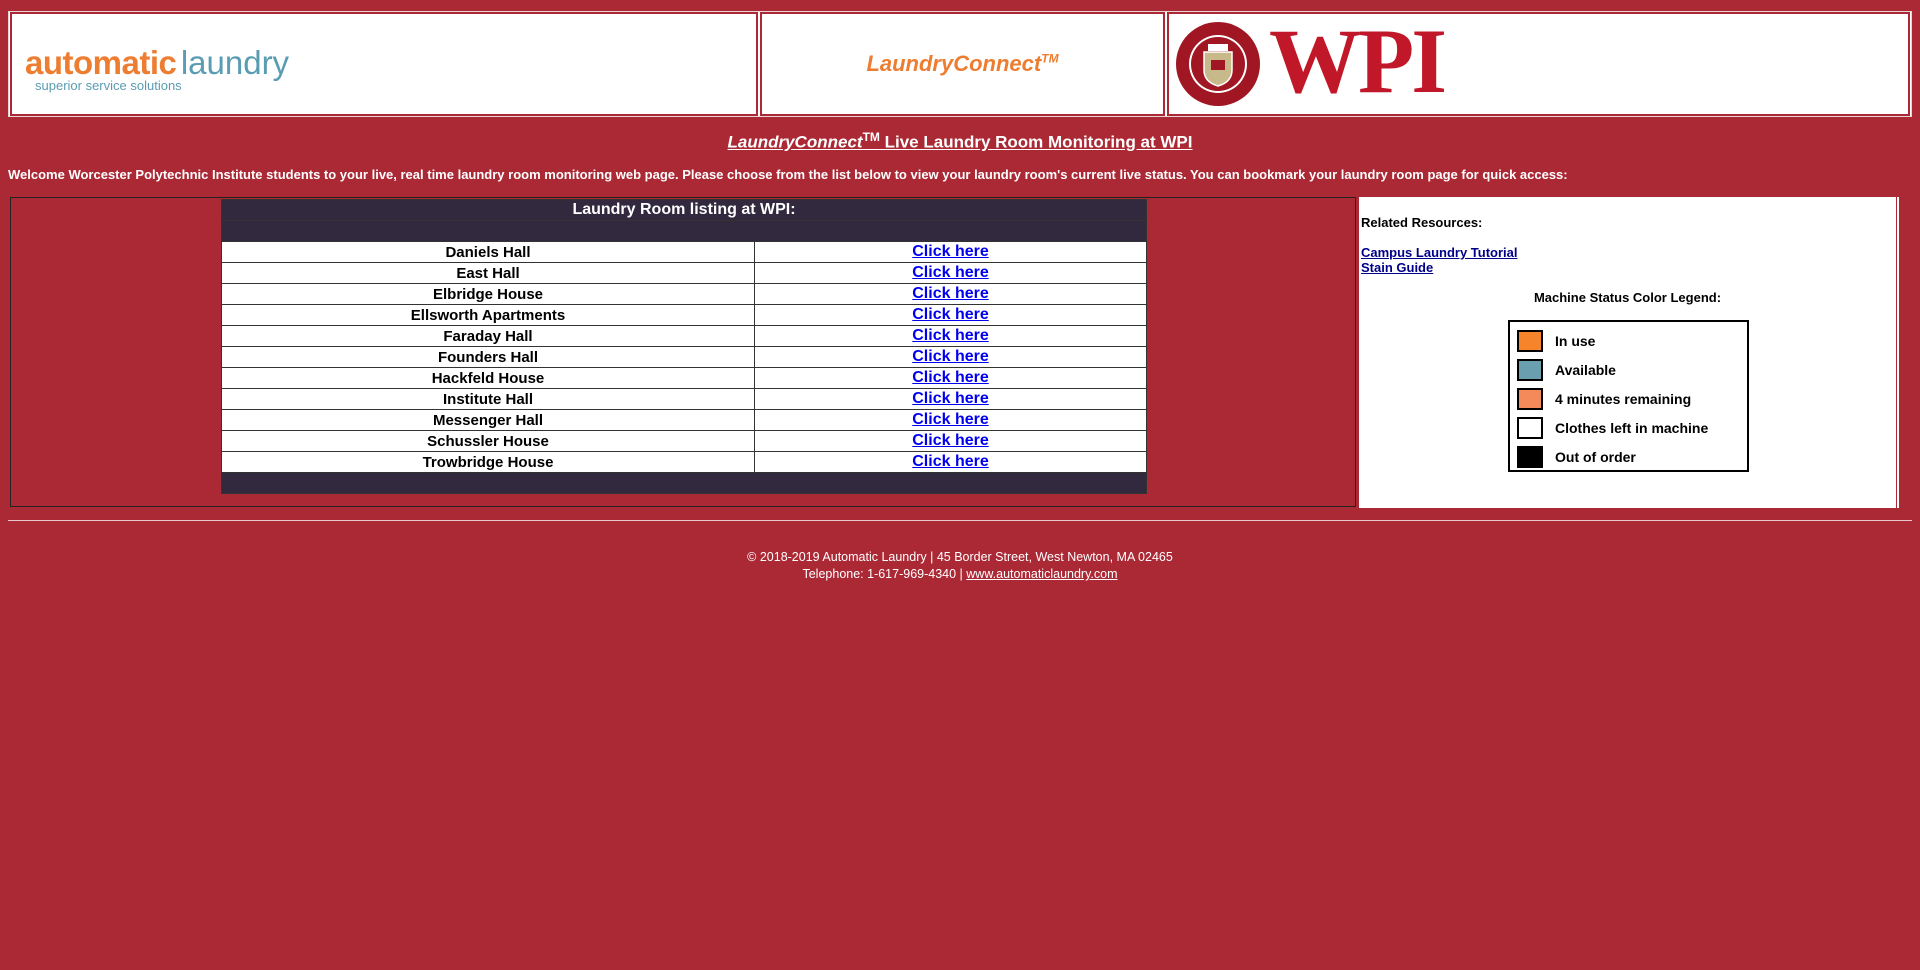  Describe the element at coordinates (1623, 398) in the screenshot. I see `legend-label: 4 minutes remaining` at that location.